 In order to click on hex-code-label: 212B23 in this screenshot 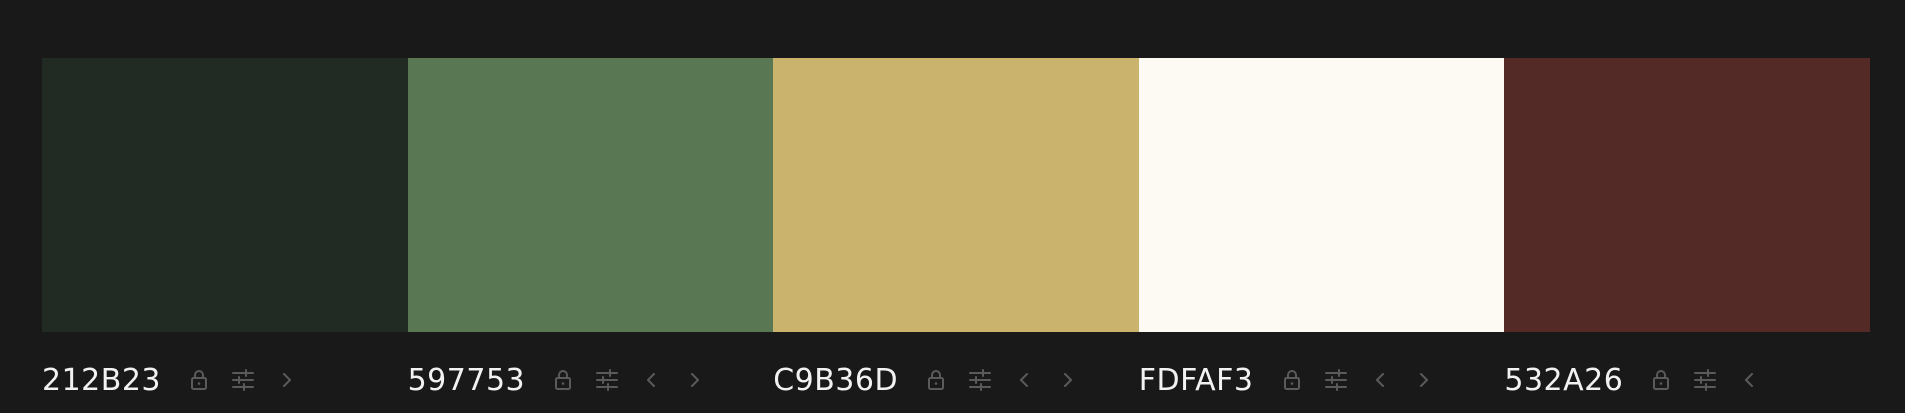, I will do `click(101, 380)`.